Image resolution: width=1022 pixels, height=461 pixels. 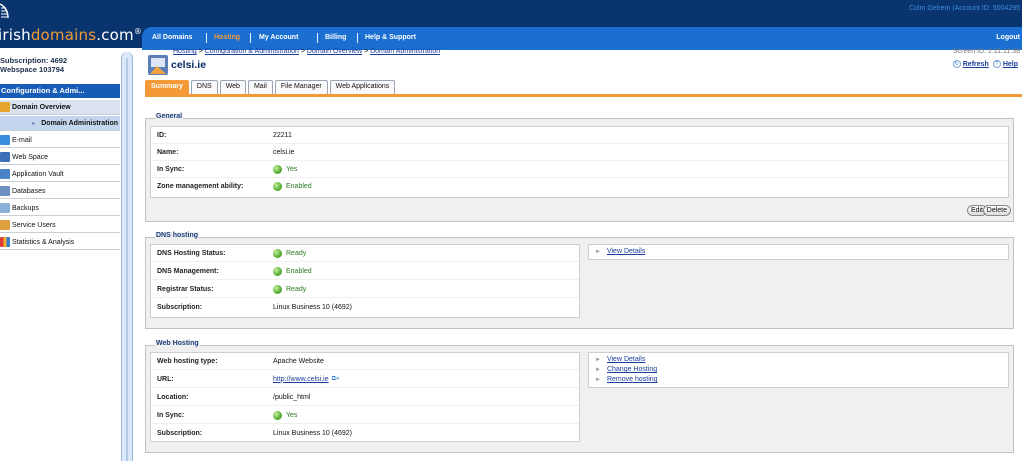 What do you see at coordinates (60, 191) in the screenshot?
I see `sidebar-item-databases: Databases` at bounding box center [60, 191].